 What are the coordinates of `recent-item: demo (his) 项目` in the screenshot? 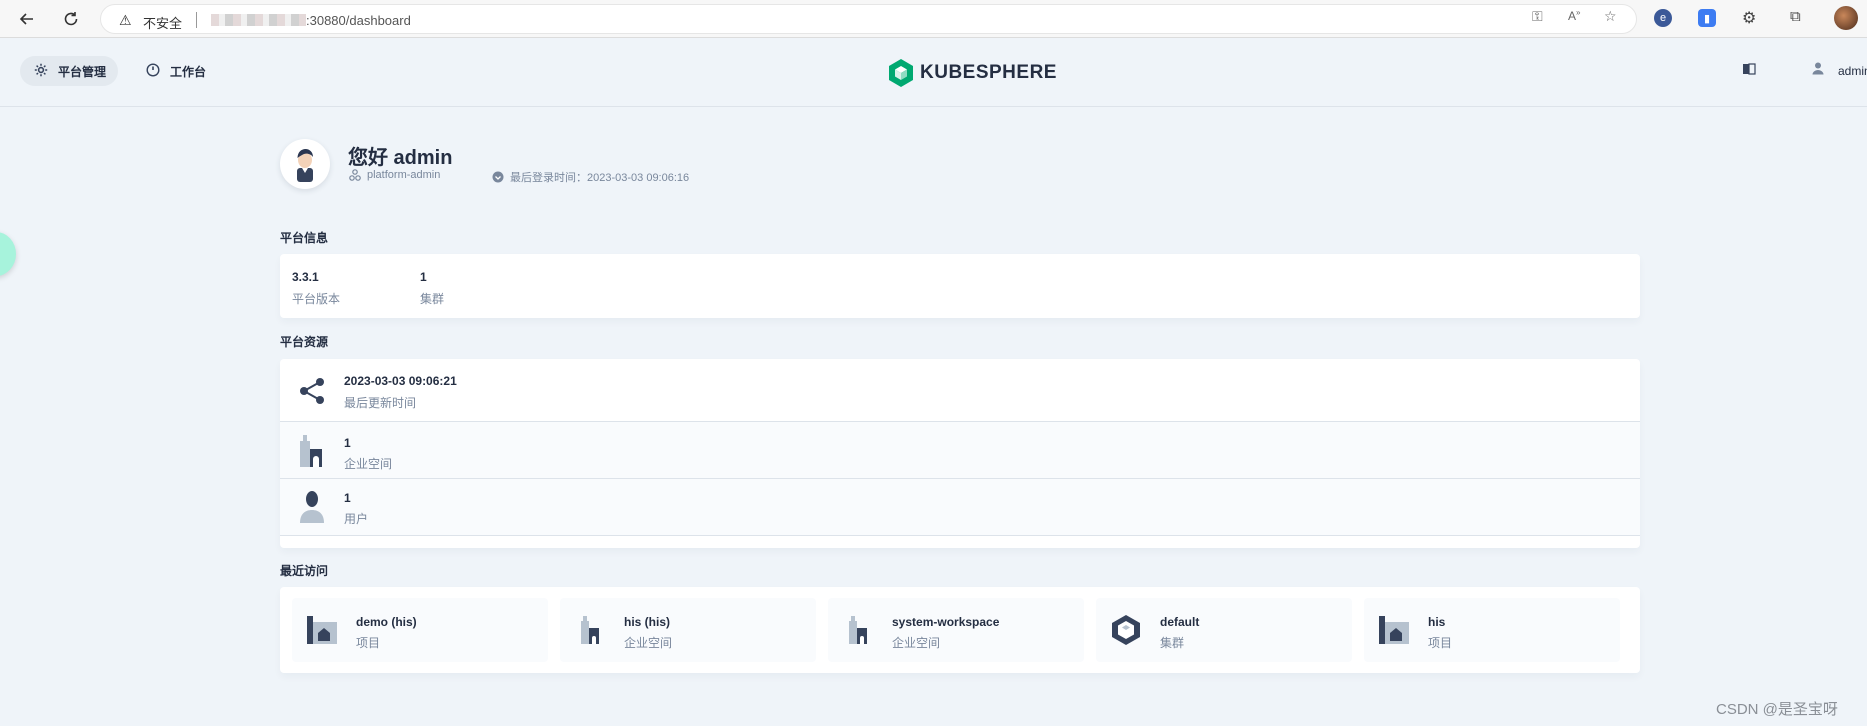 It's located at (420, 630).